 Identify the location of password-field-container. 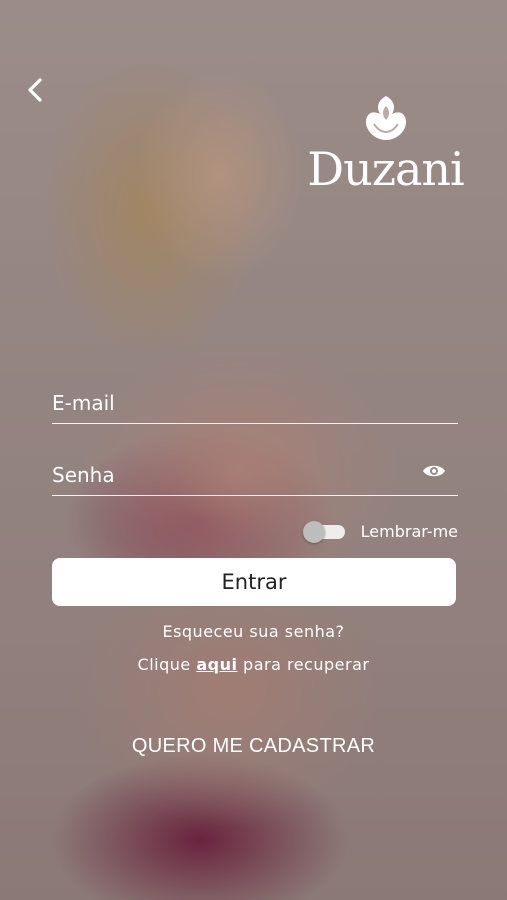
(255, 472).